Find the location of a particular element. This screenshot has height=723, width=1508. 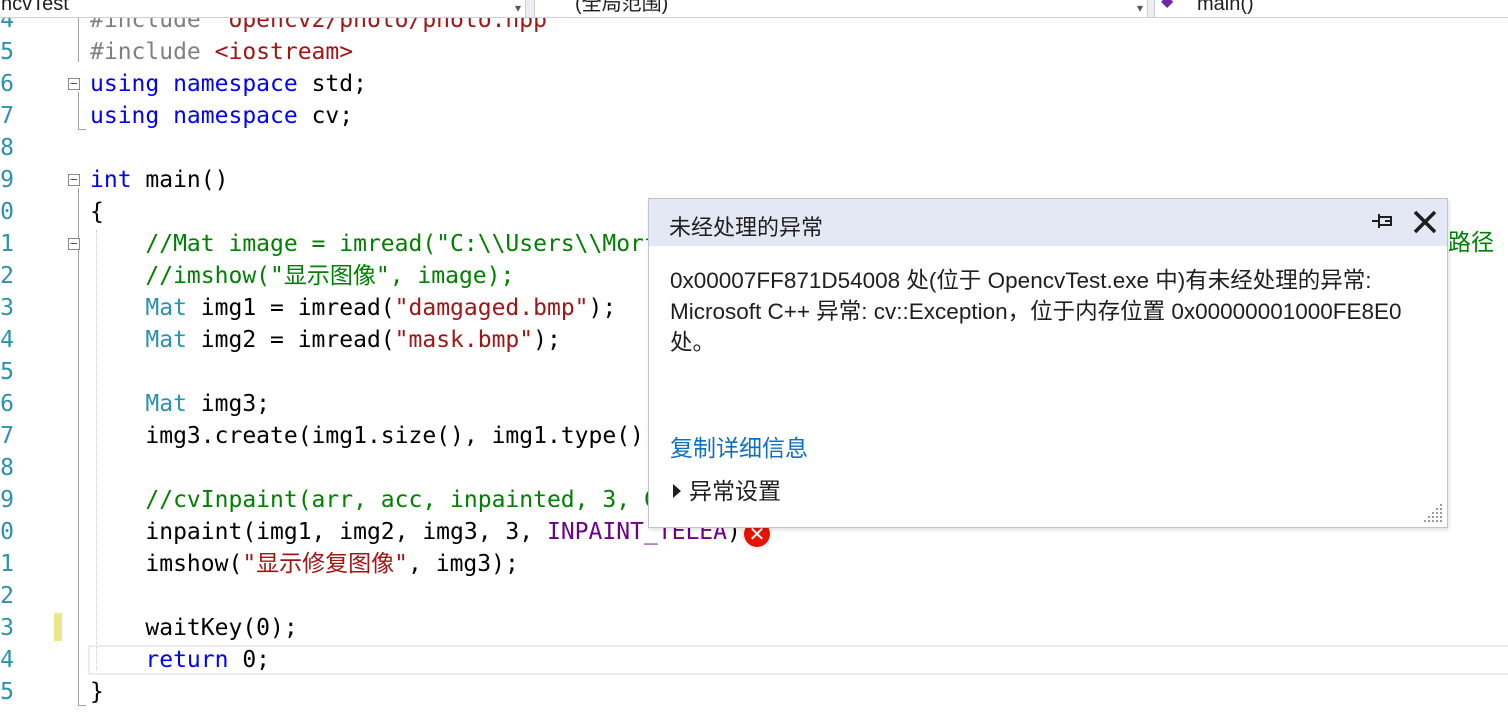

code-text: Mat img1 = imread("damgaged.bmp"); is located at coordinates (353, 308).